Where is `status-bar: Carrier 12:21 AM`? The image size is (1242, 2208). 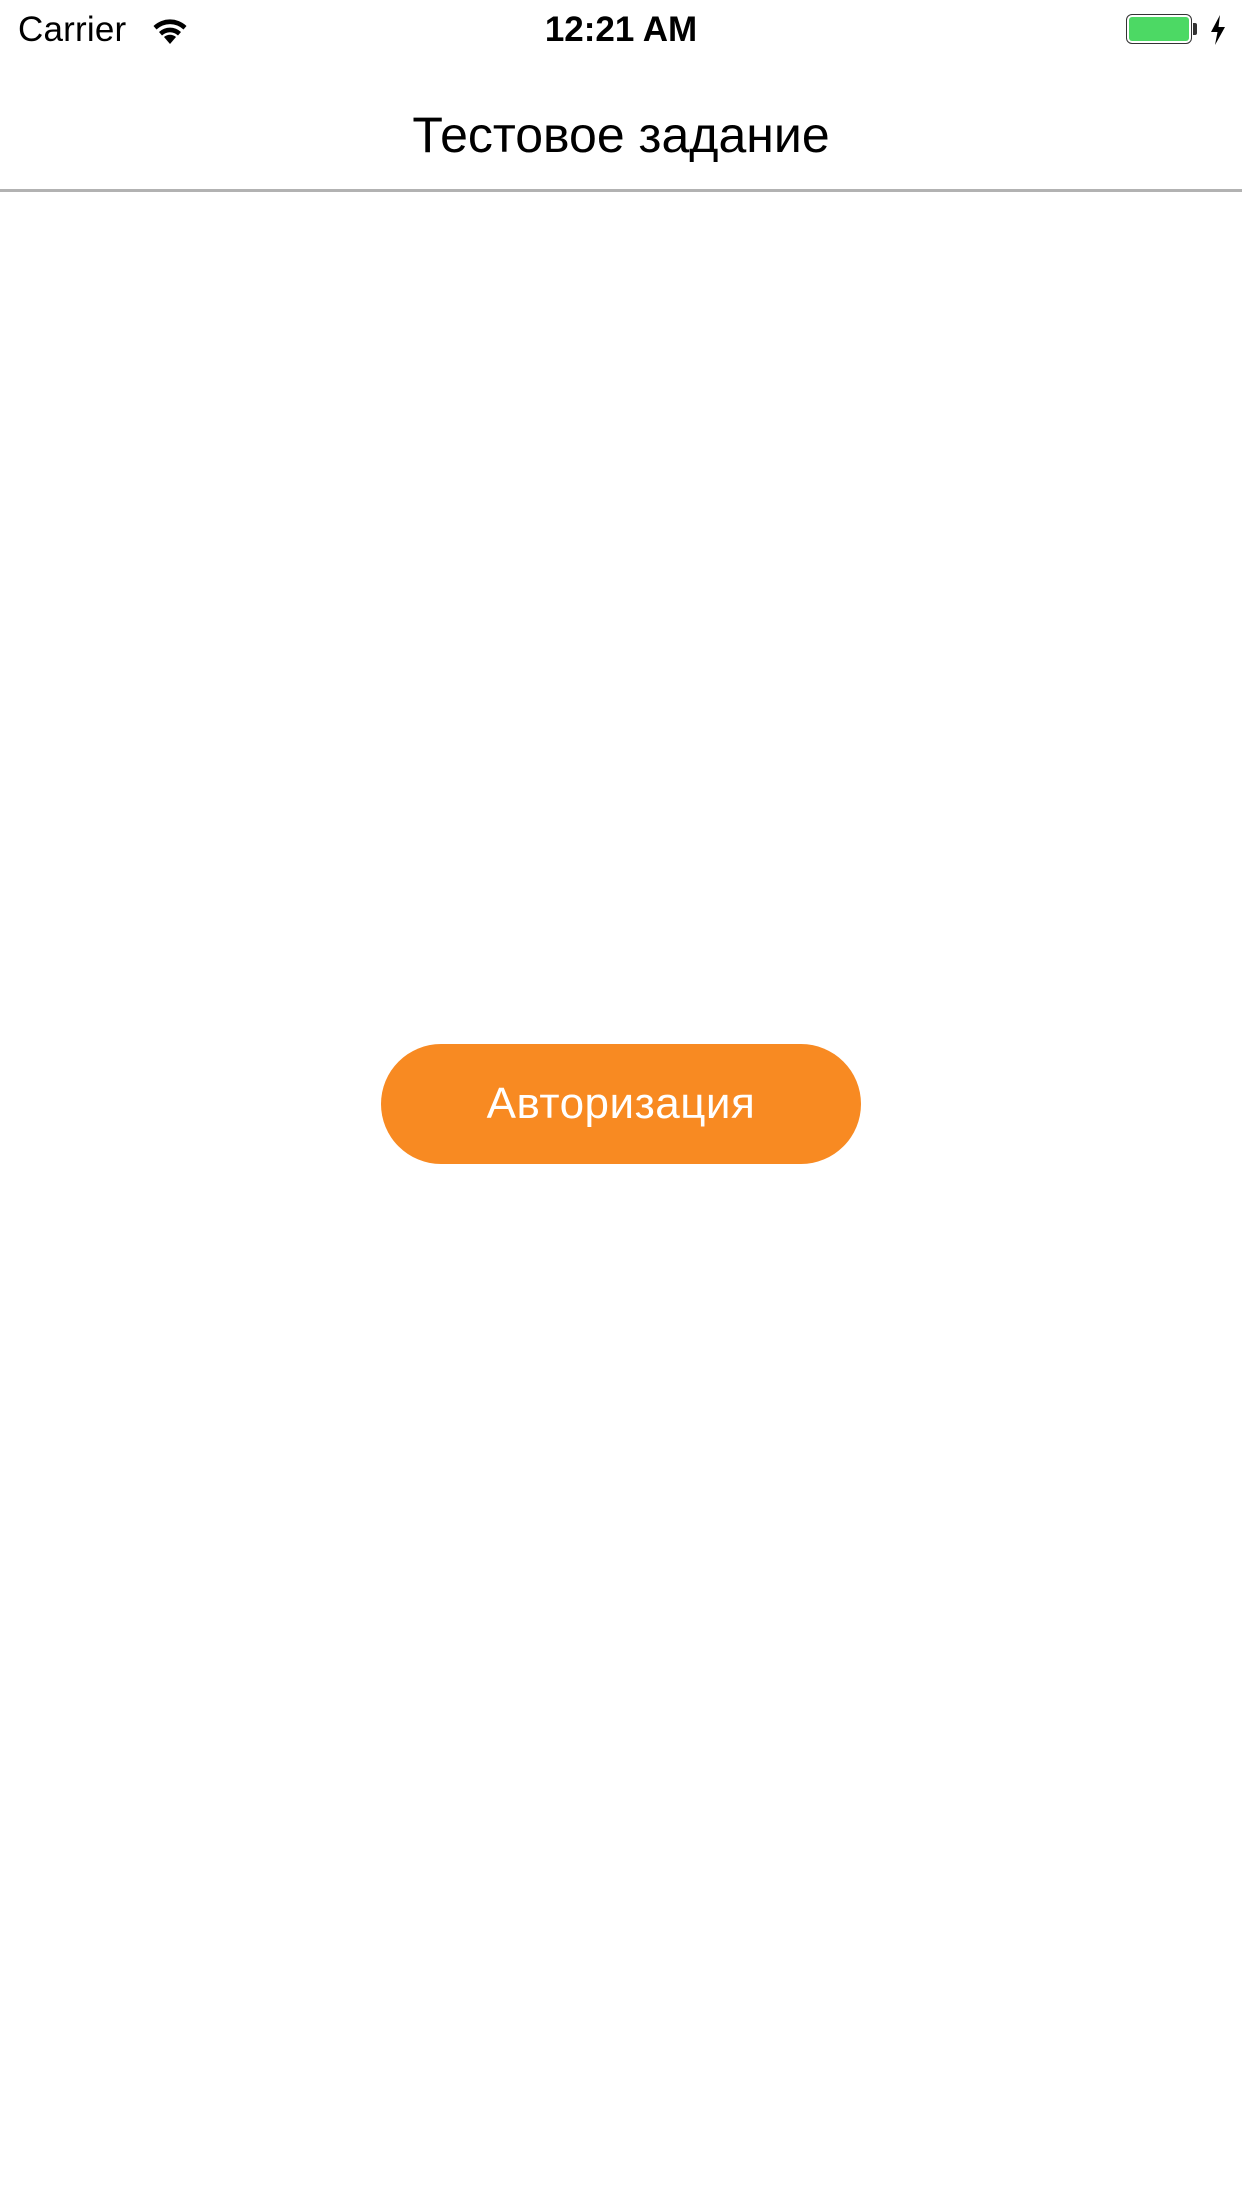
status-bar: Carrier 12:21 AM is located at coordinates (621, 30).